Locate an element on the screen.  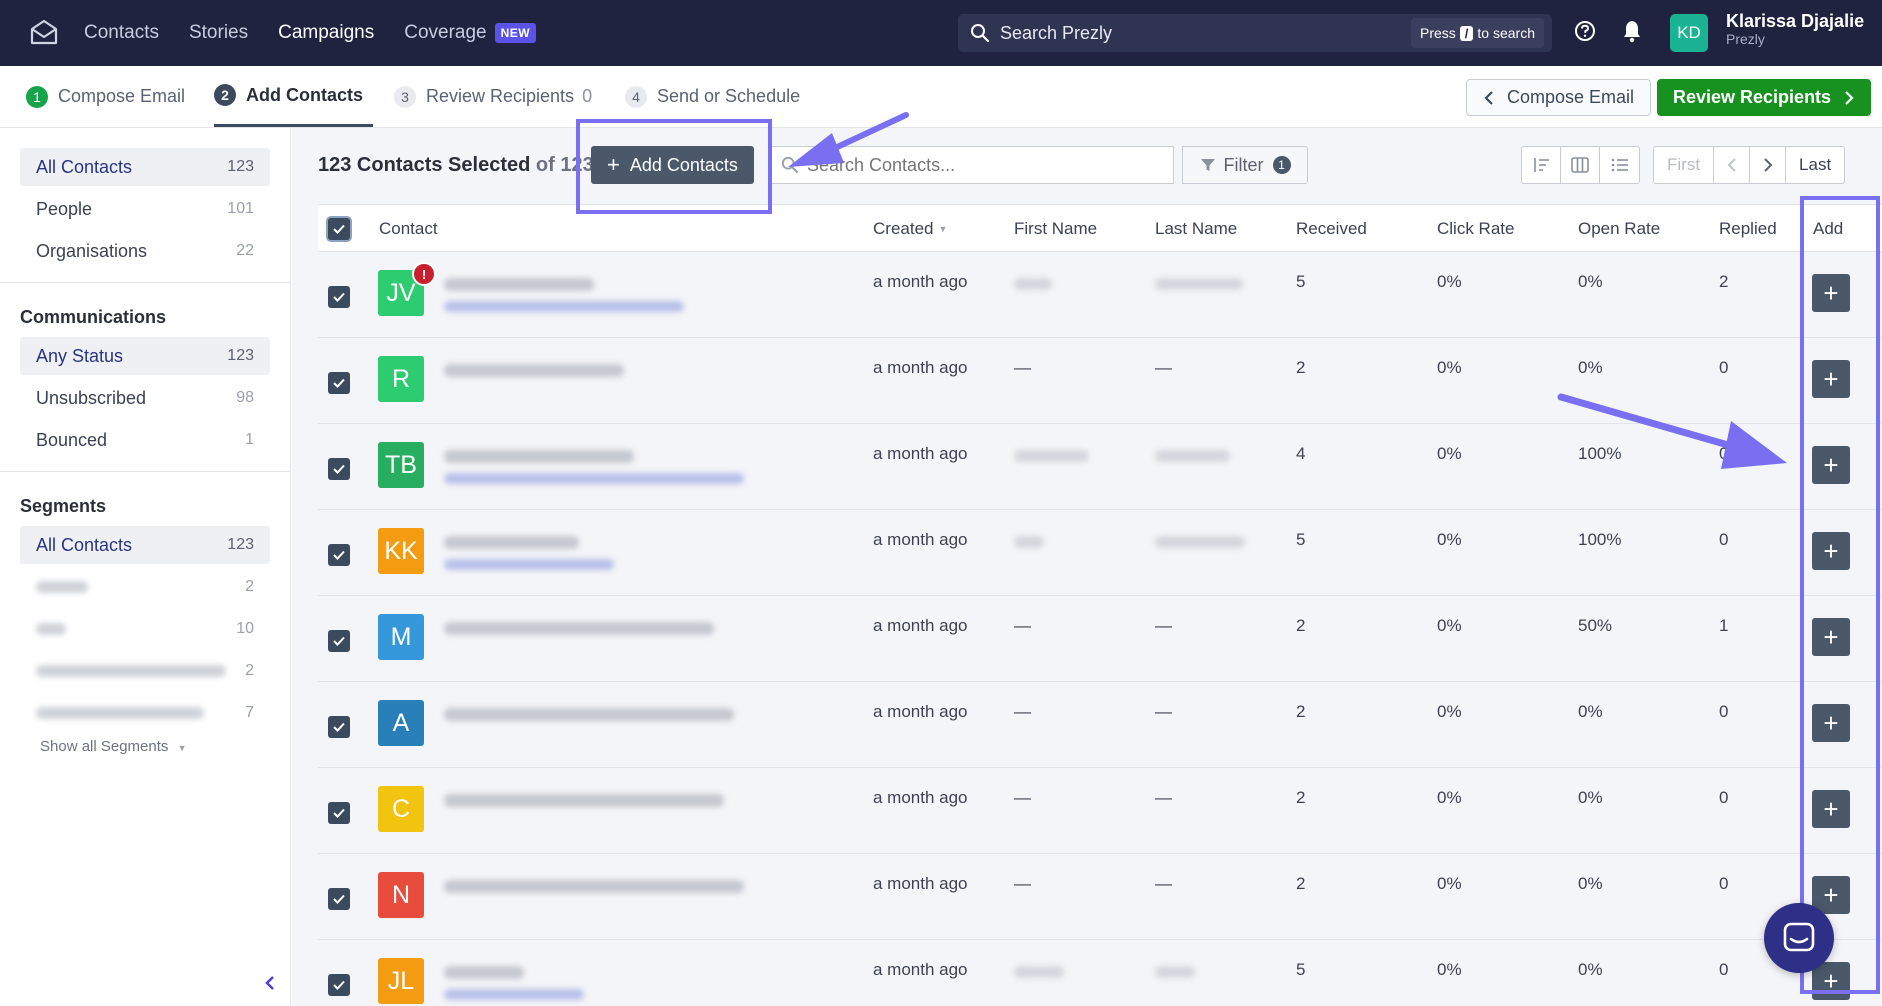
contact-avatar: KK is located at coordinates (401, 551).